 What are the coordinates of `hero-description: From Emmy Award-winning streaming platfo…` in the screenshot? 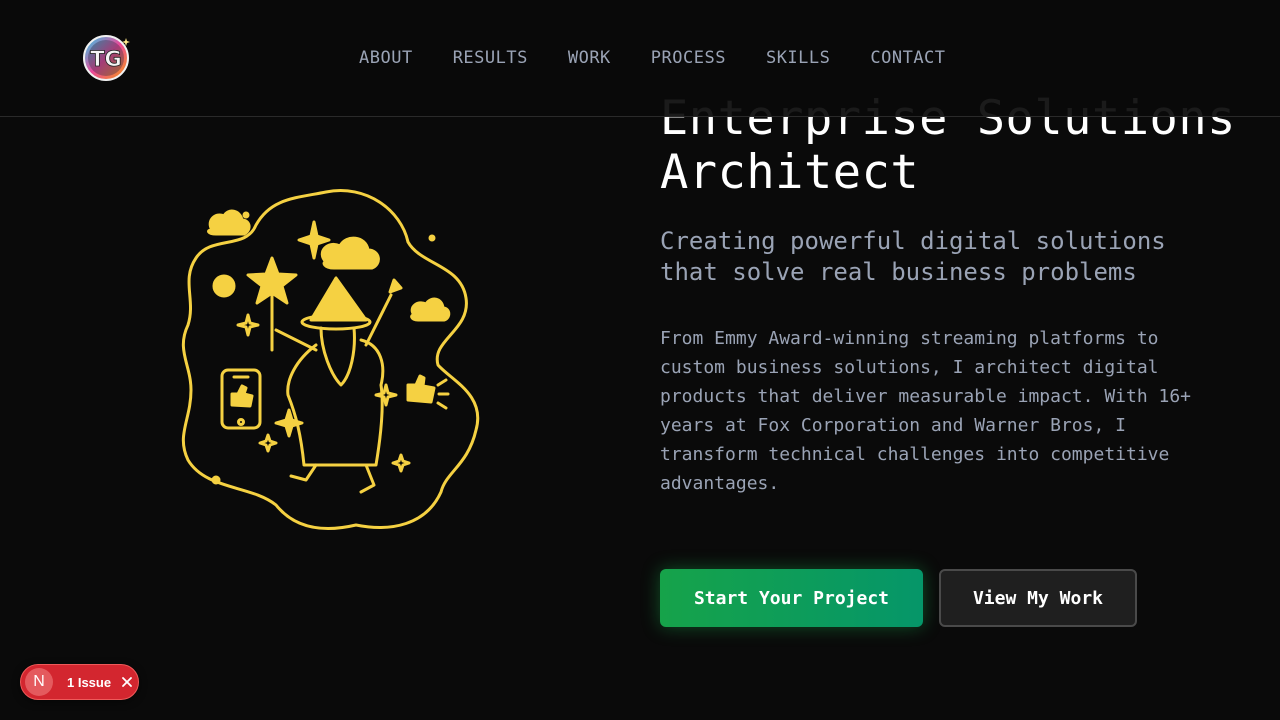 It's located at (926, 411).